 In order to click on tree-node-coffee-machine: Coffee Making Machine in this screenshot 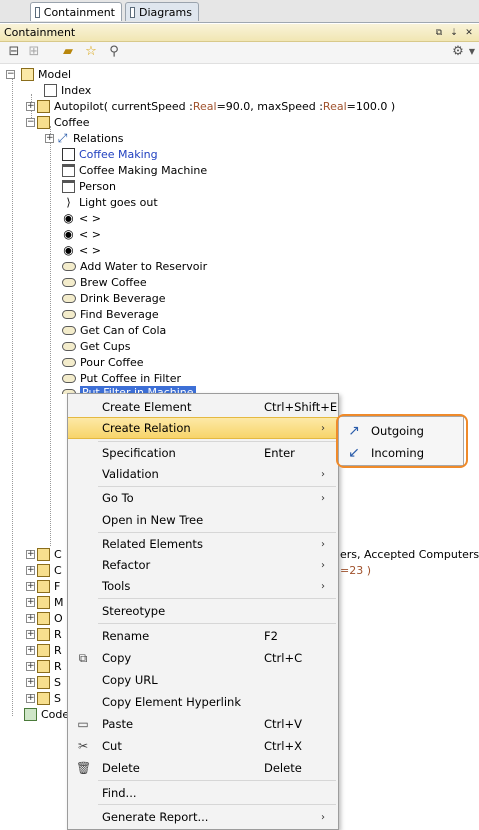, I will do `click(134, 170)`.